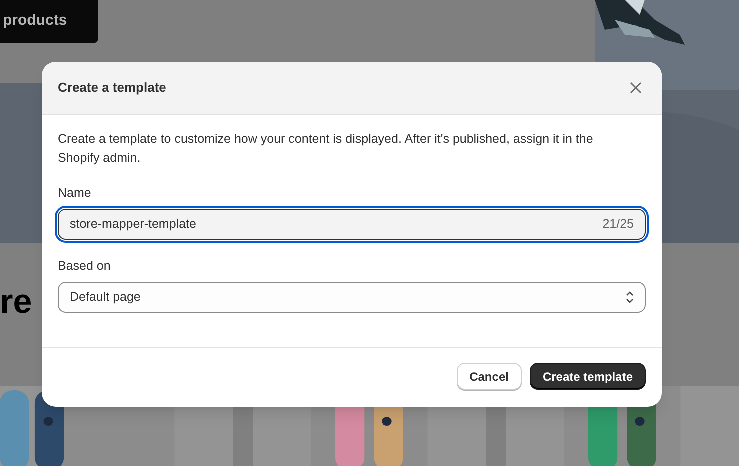 The image size is (739, 466). I want to click on close-icon, so click(636, 88).